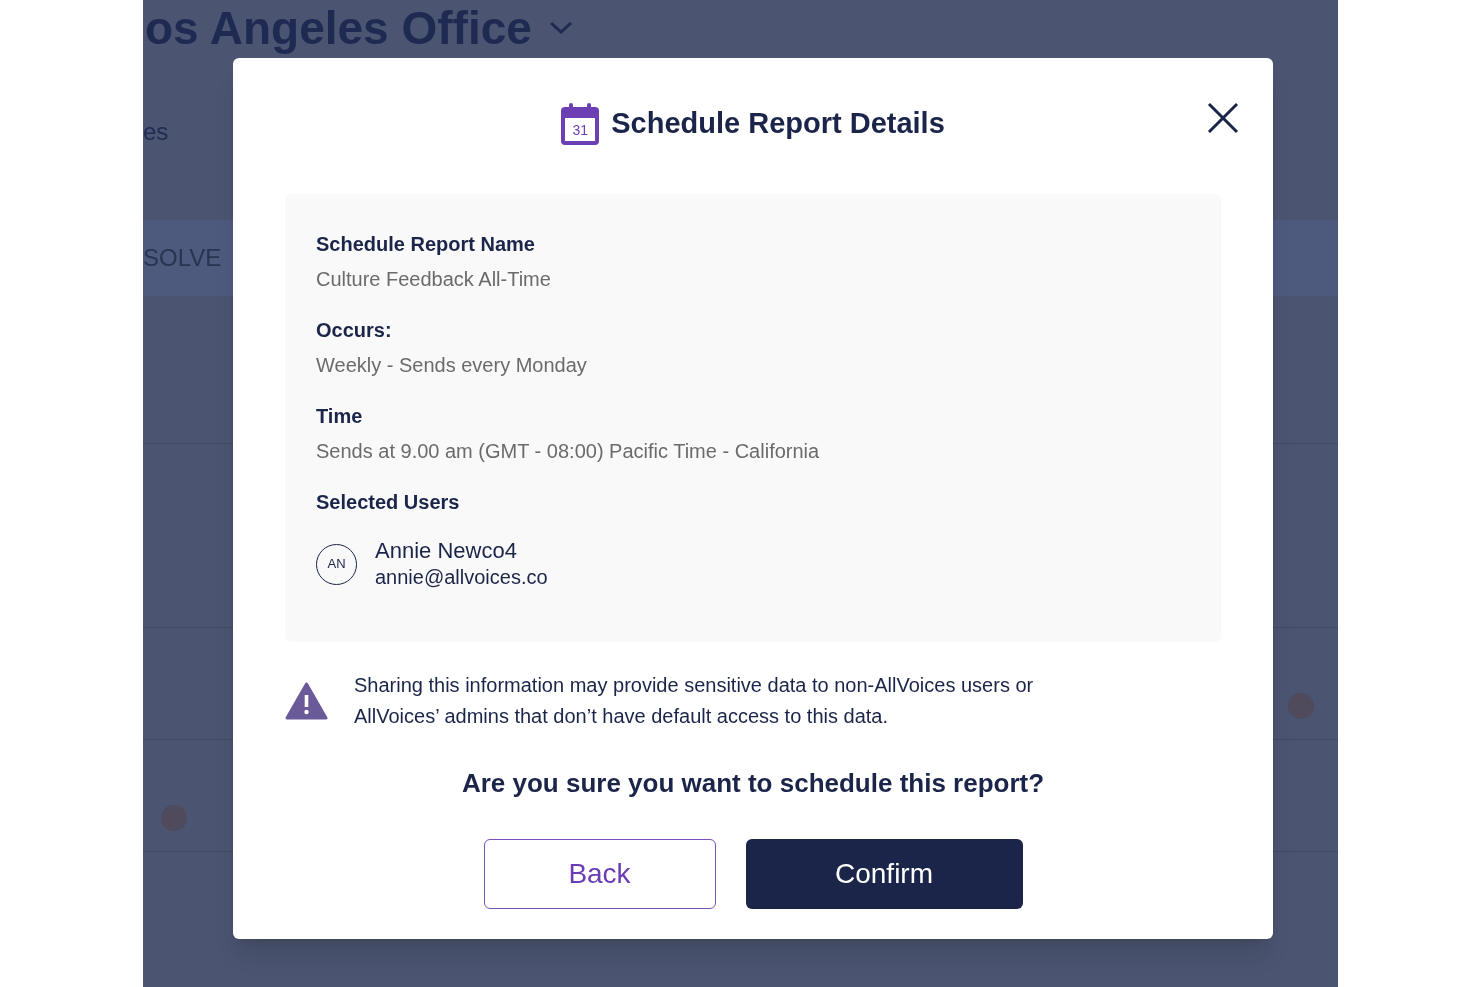 The width and height of the screenshot is (1480, 987). What do you see at coordinates (354, 330) in the screenshot?
I see `field-label: Occurs:` at bounding box center [354, 330].